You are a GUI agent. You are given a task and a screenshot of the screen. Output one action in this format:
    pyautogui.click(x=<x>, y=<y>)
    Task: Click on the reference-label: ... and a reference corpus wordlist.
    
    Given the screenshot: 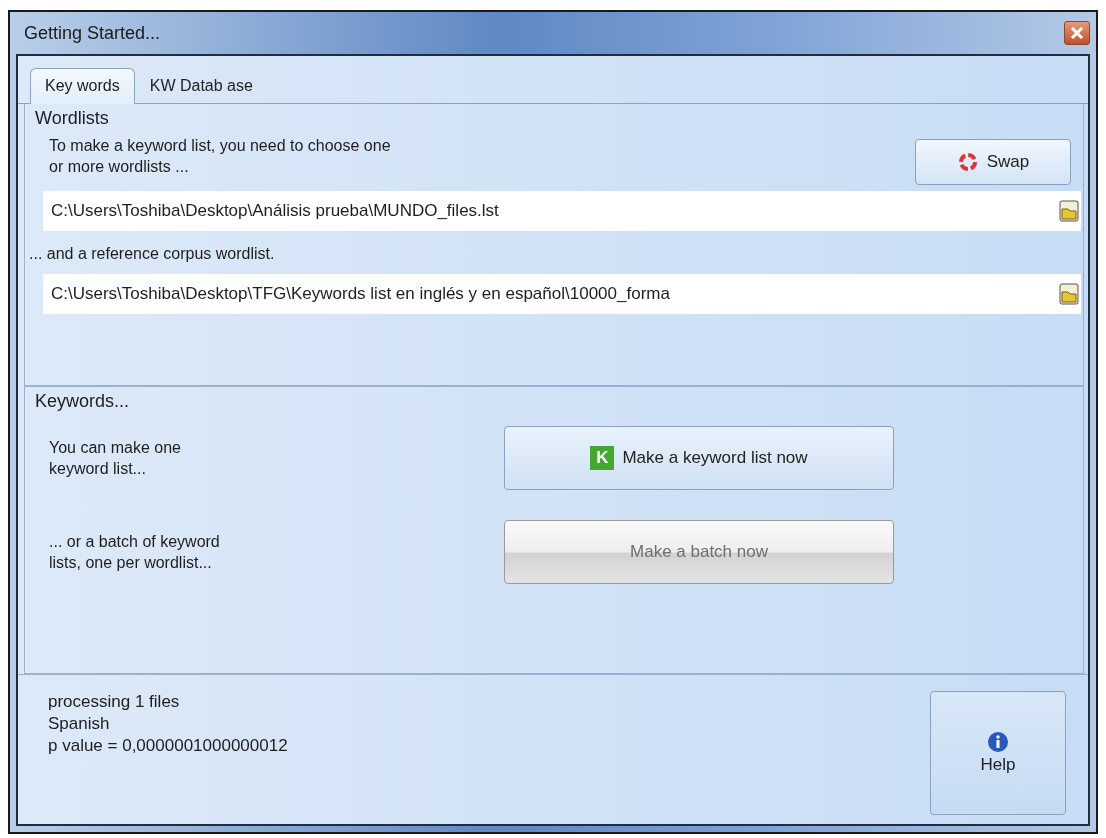 What is the action you would take?
    pyautogui.click(x=152, y=254)
    